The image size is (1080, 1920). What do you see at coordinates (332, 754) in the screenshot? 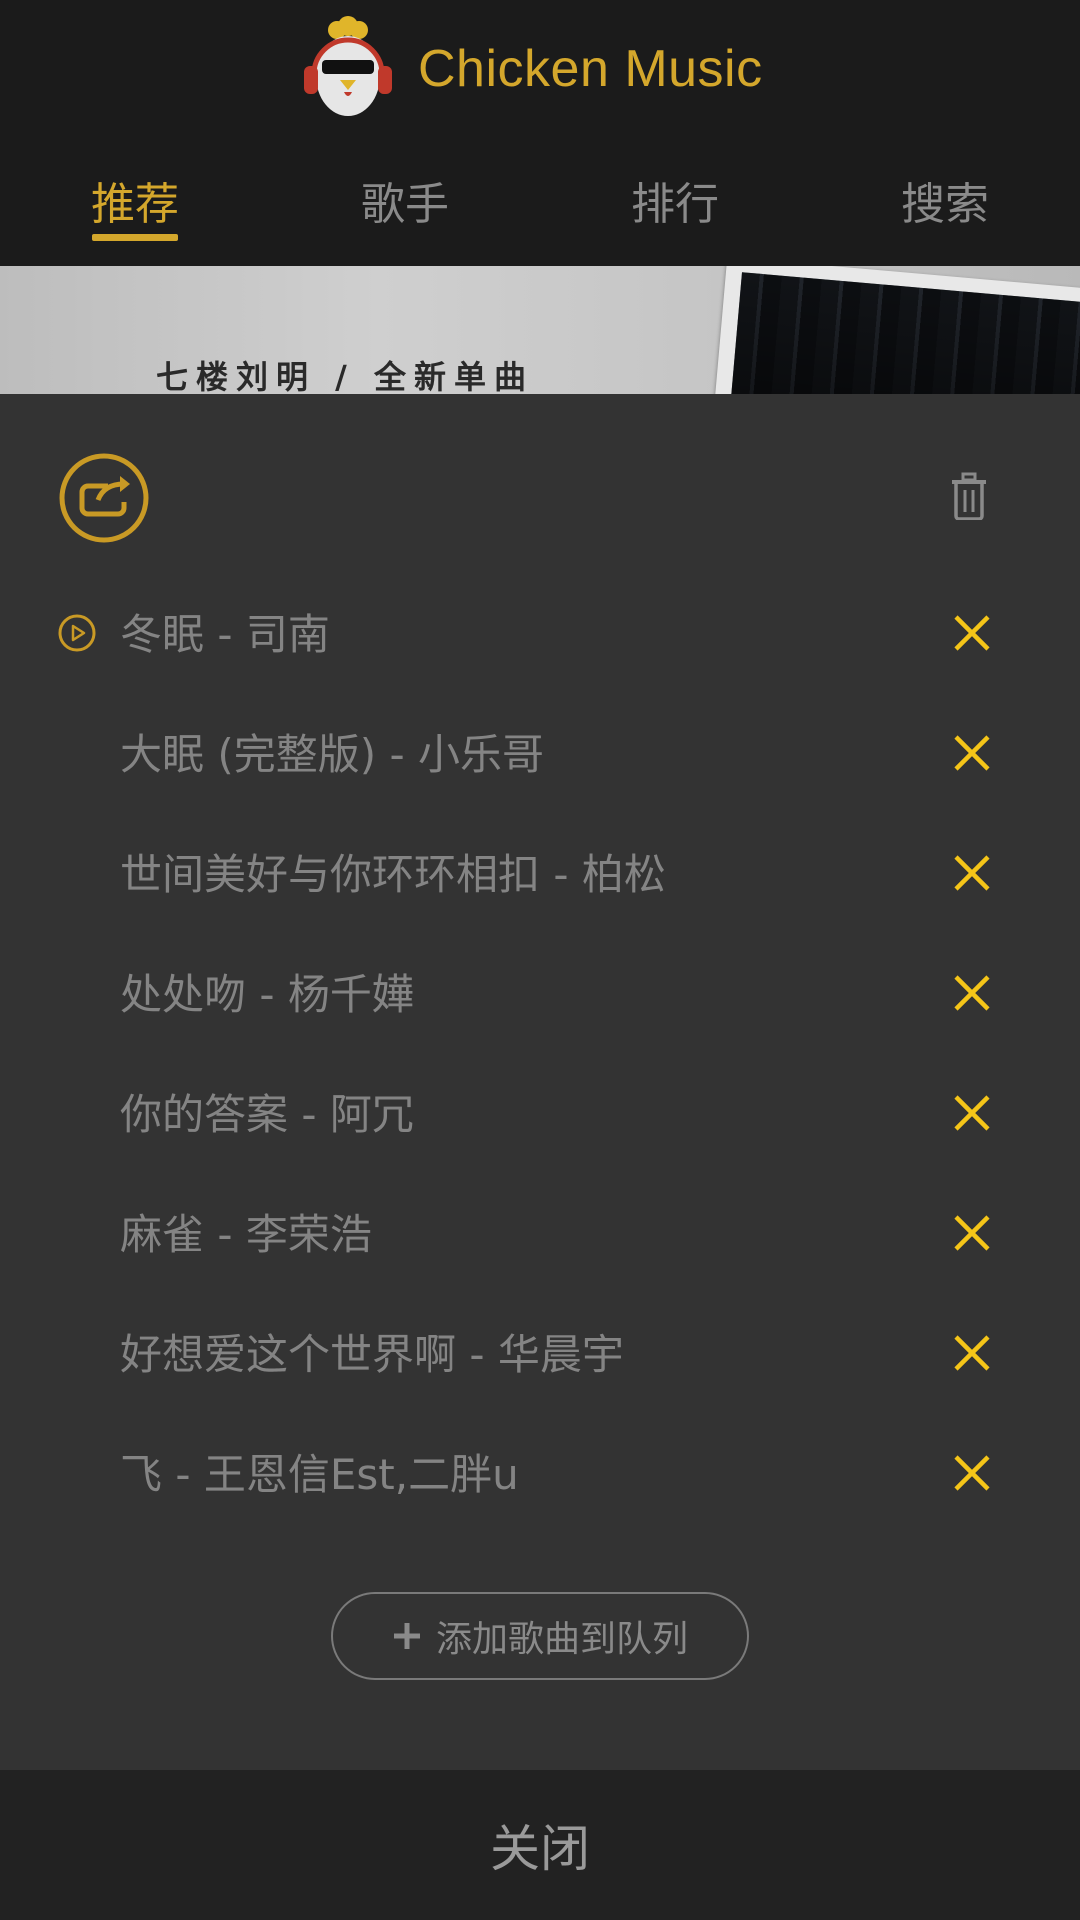
I see `song-title: 大眠 (完整版) - 小乐哥` at bounding box center [332, 754].